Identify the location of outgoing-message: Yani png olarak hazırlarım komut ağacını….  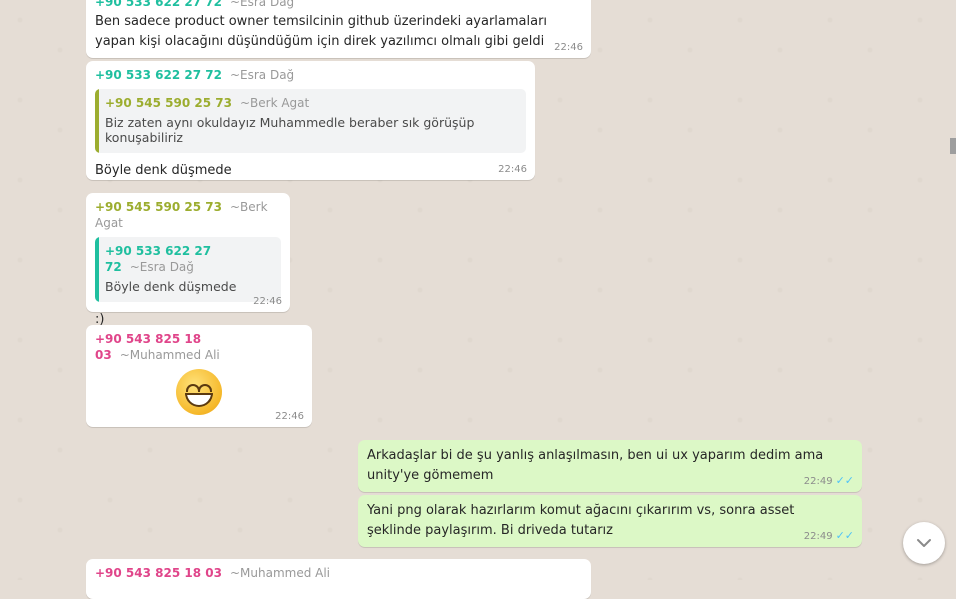
(610, 521).